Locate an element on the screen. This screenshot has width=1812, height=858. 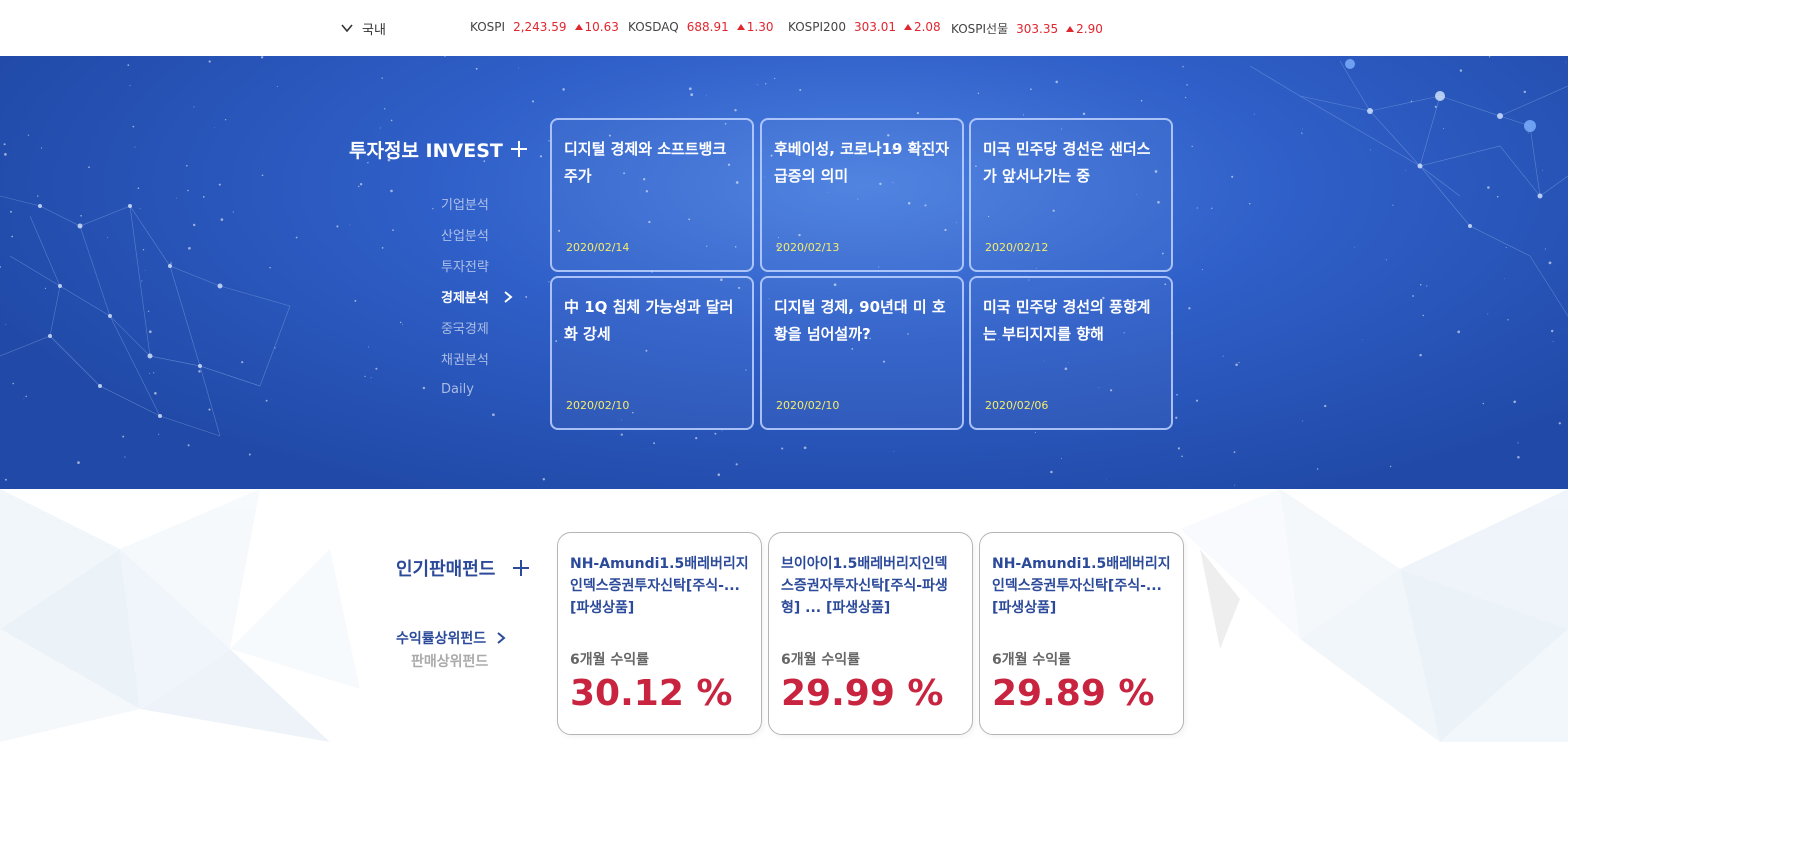
report-title: 미국 민주당 경선은 샌더스가 앞서나가는 중 is located at coordinates (1067, 162).